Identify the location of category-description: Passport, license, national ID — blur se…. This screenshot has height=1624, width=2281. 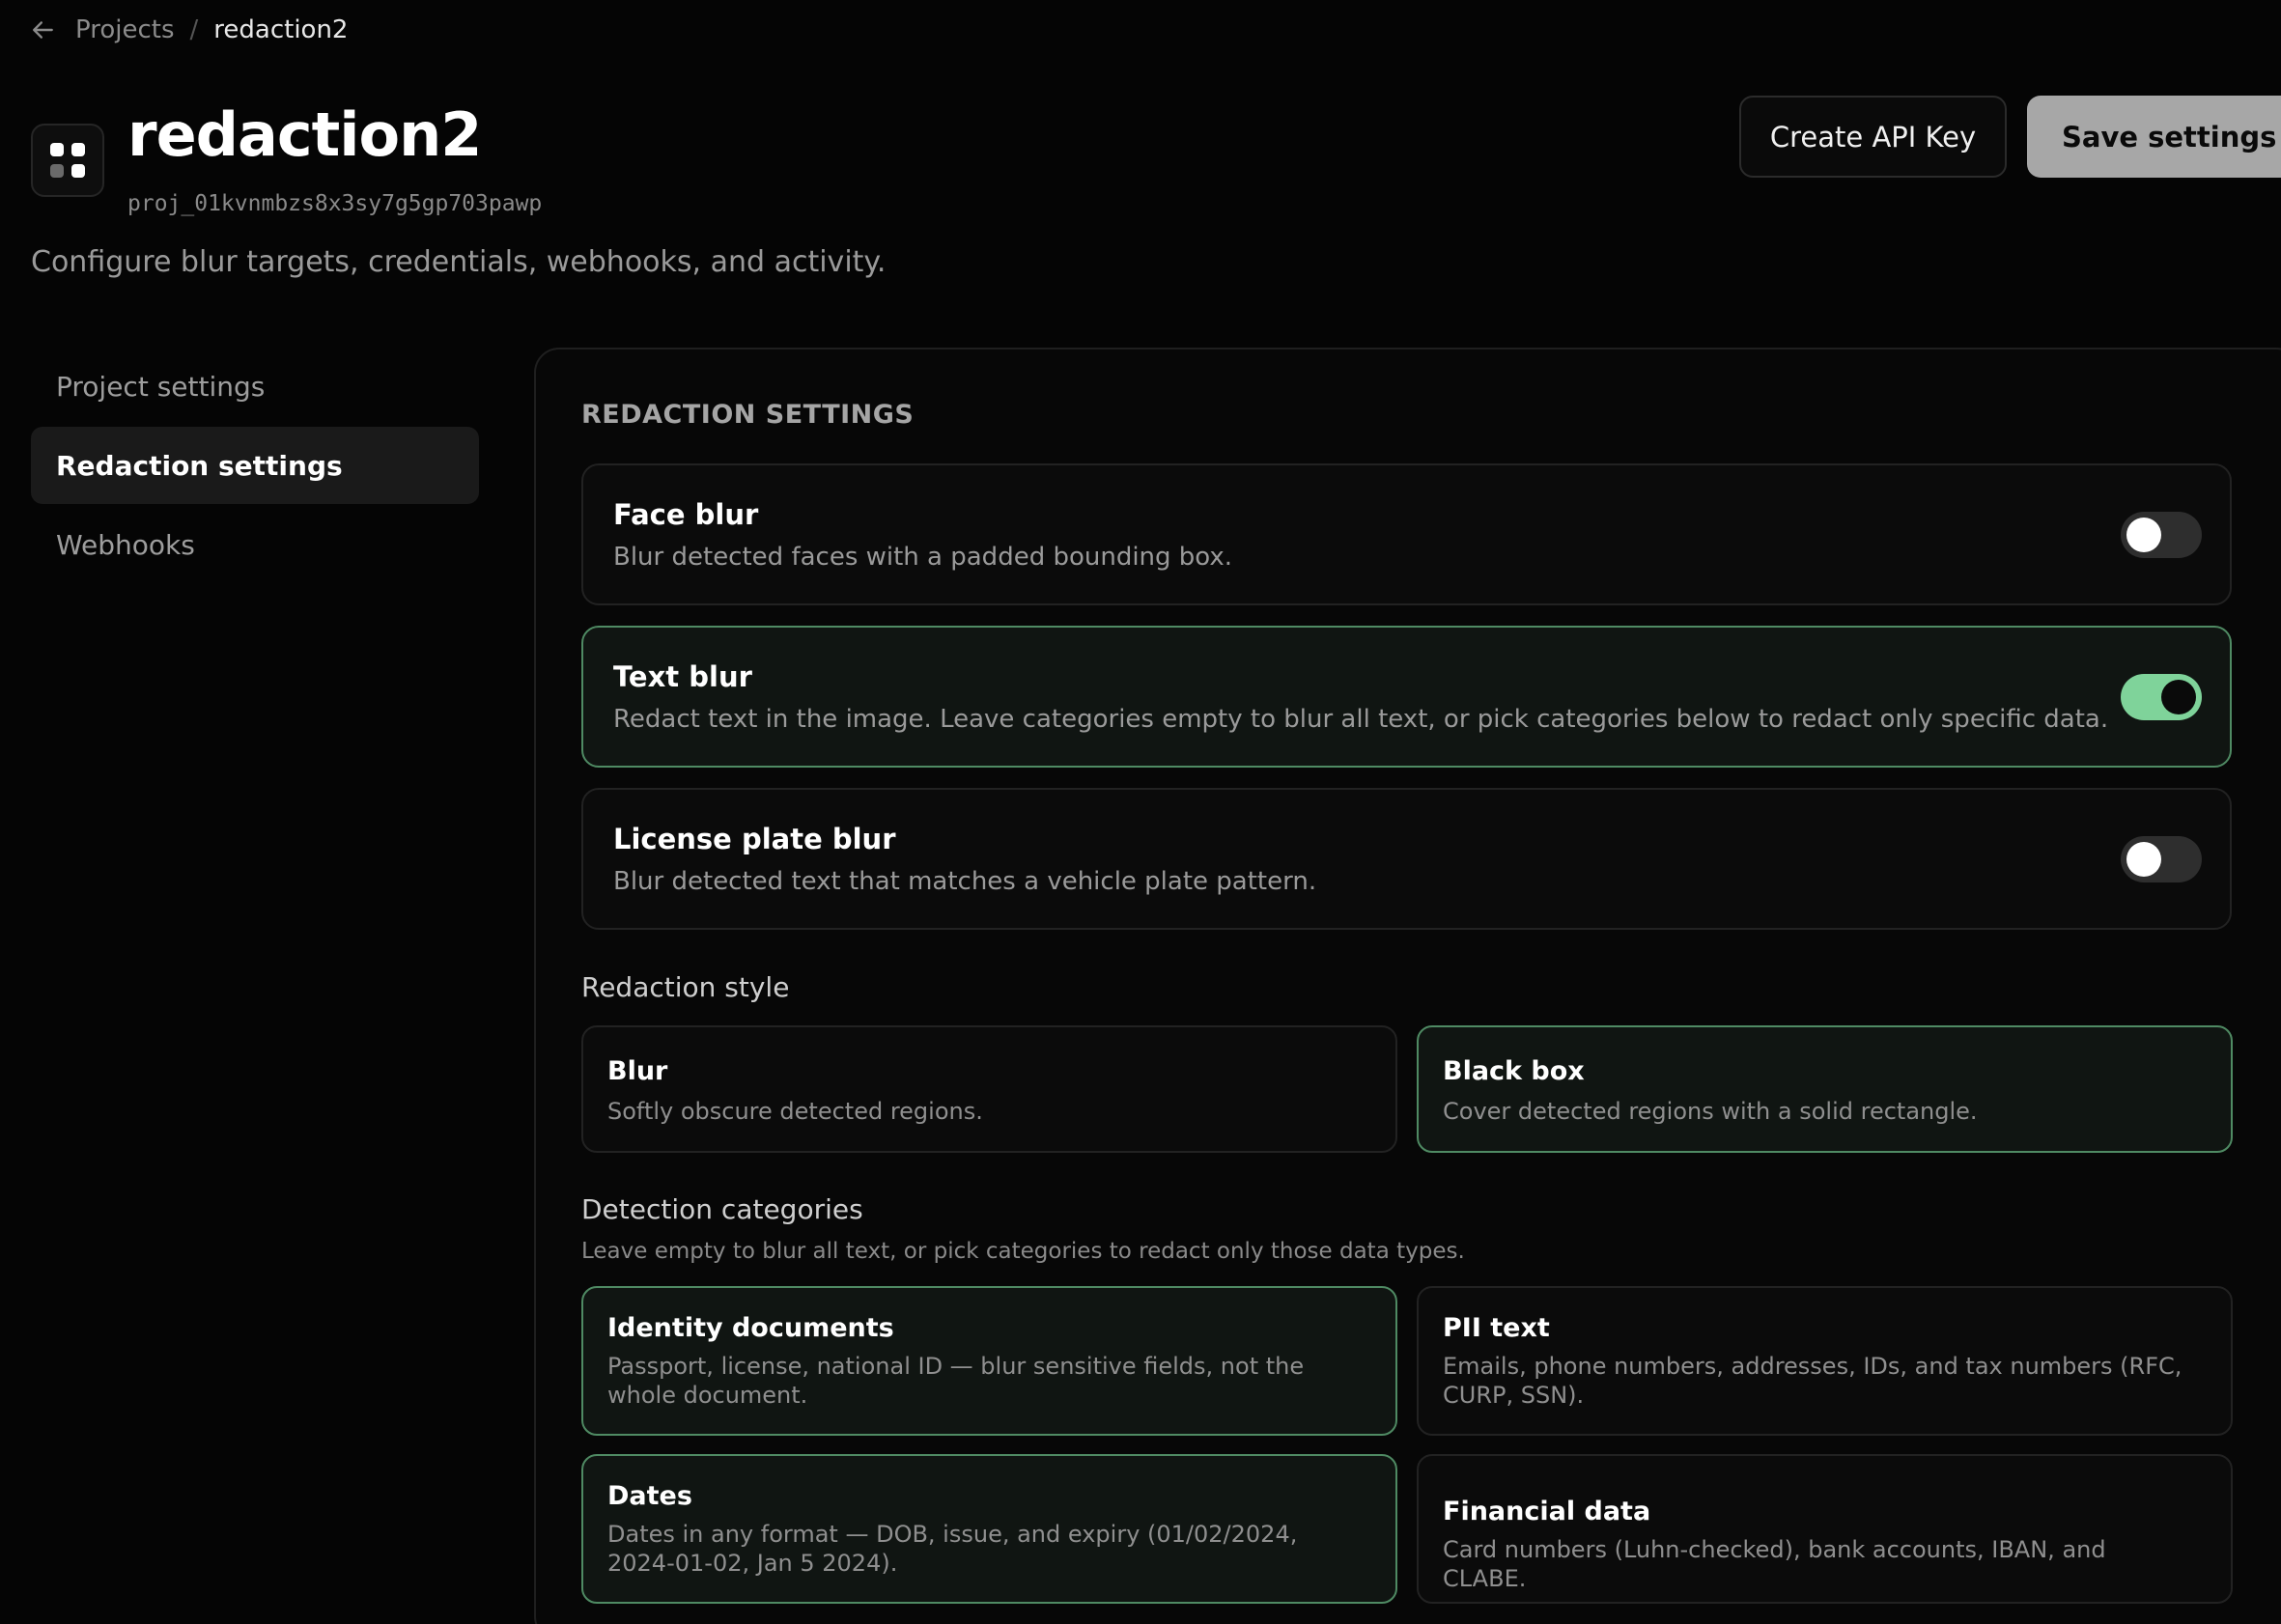
(956, 1381).